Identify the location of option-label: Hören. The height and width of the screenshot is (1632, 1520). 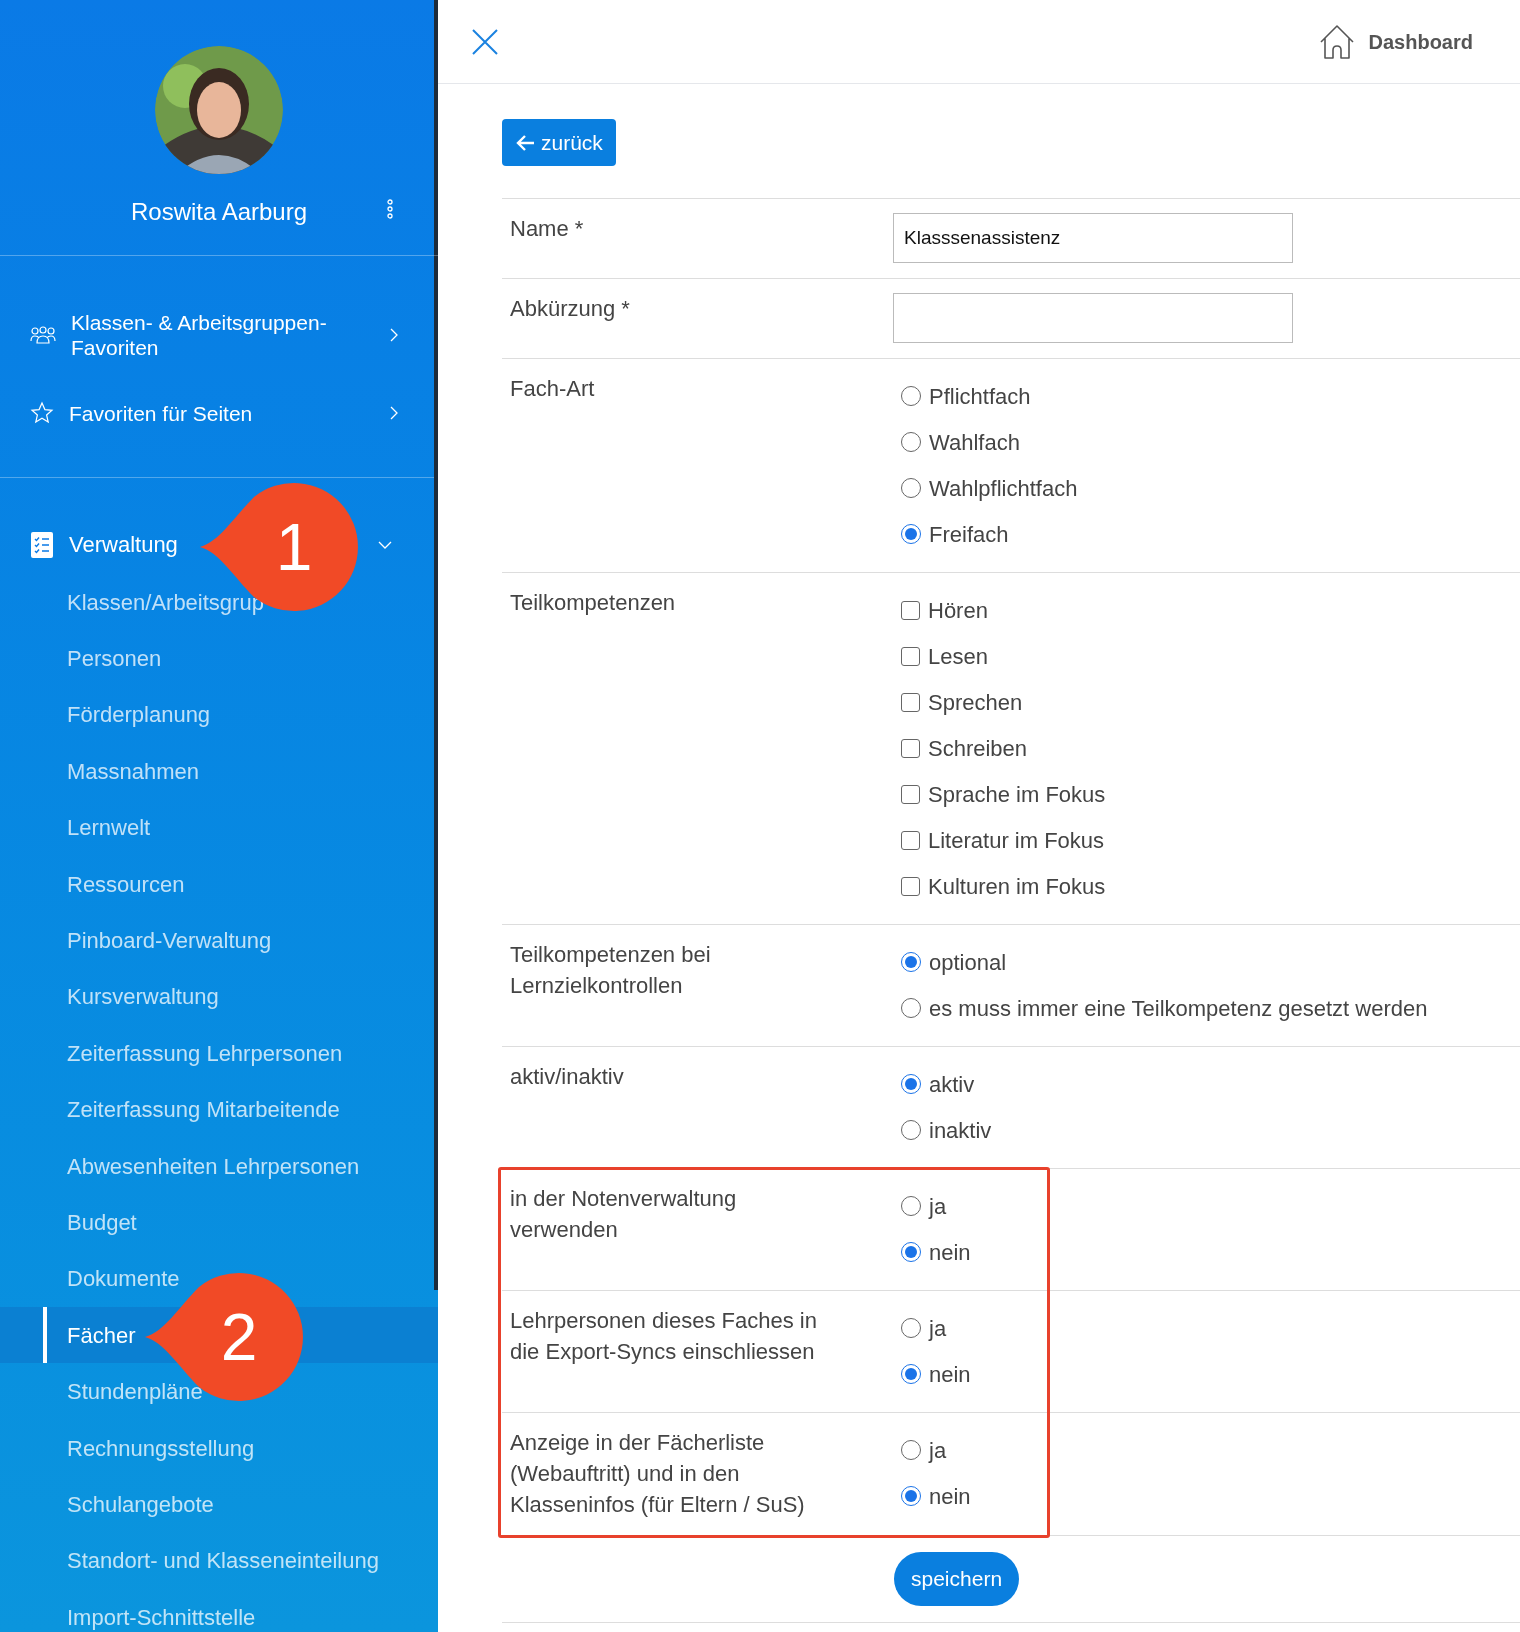
(958, 610).